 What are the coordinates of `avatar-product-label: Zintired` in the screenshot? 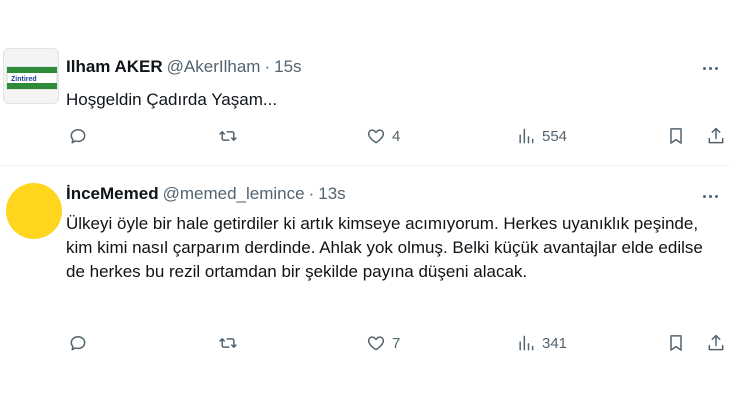 It's located at (24, 79).